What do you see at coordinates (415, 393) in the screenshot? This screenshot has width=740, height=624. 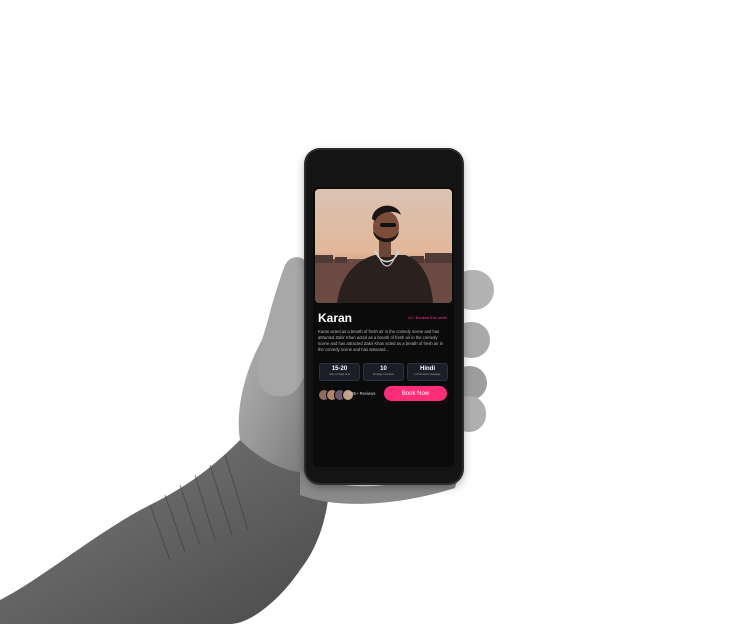 I see `book-now-button: Book Now` at bounding box center [415, 393].